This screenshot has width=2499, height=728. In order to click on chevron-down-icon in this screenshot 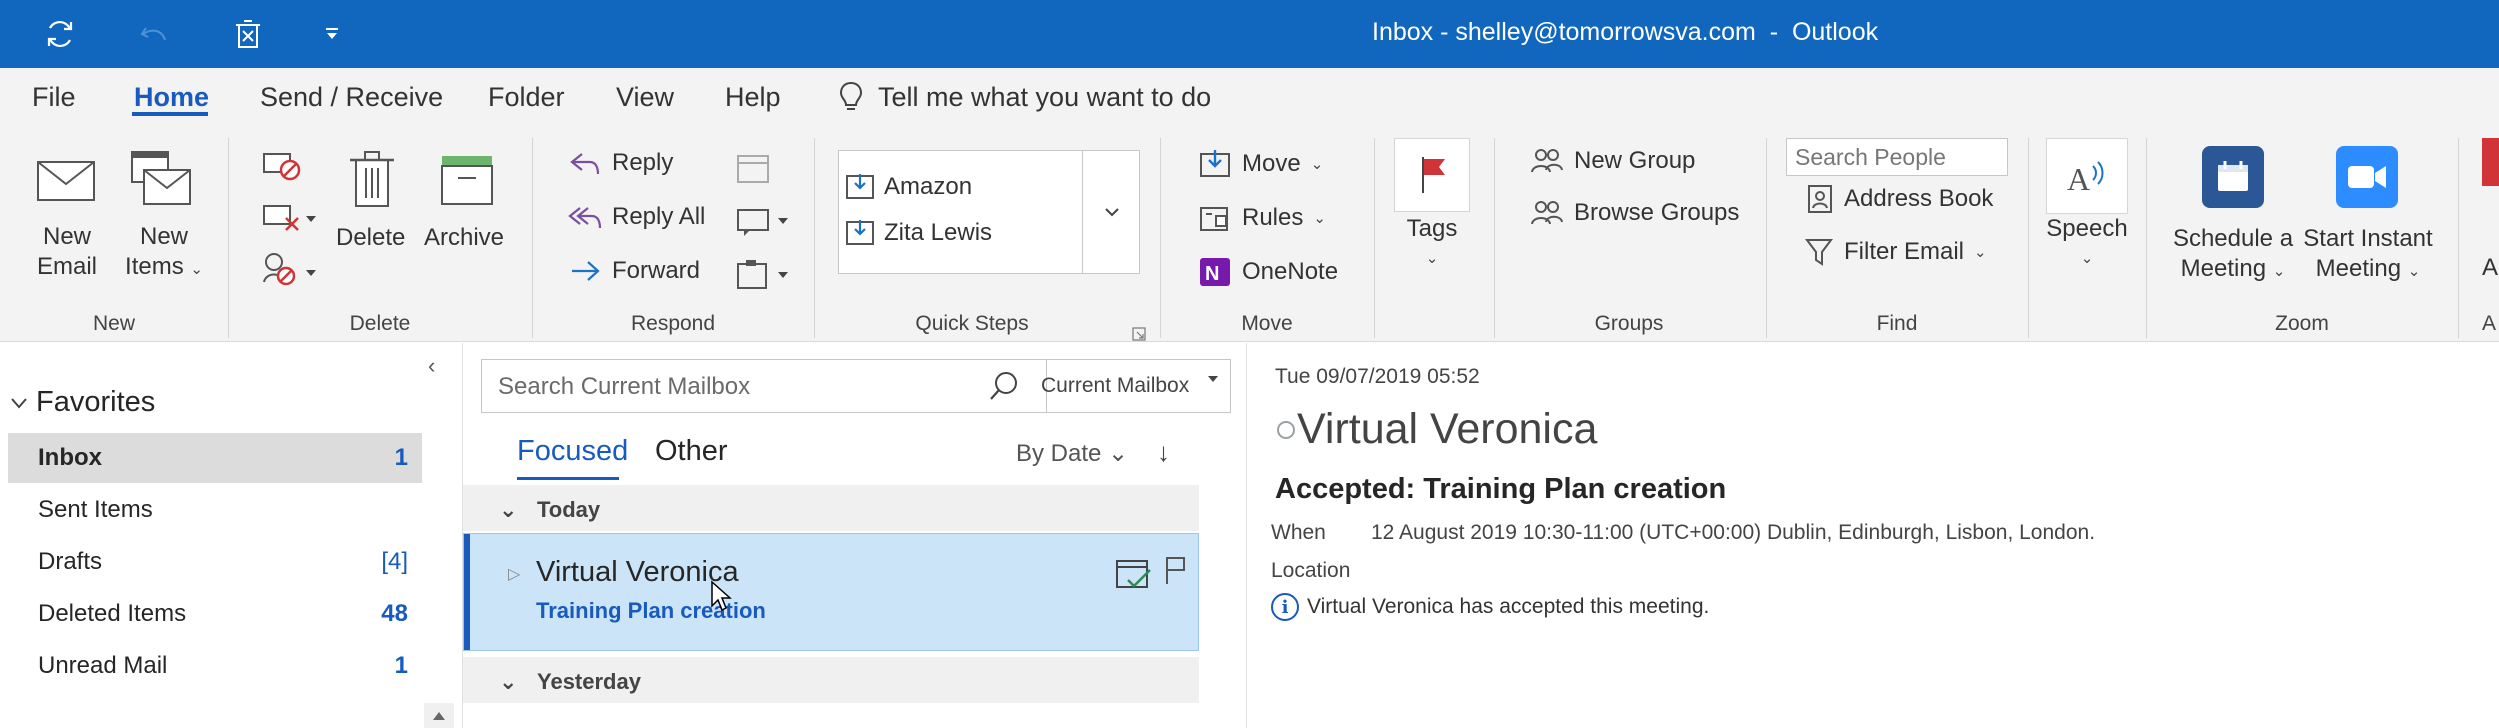, I will do `click(1111, 212)`.